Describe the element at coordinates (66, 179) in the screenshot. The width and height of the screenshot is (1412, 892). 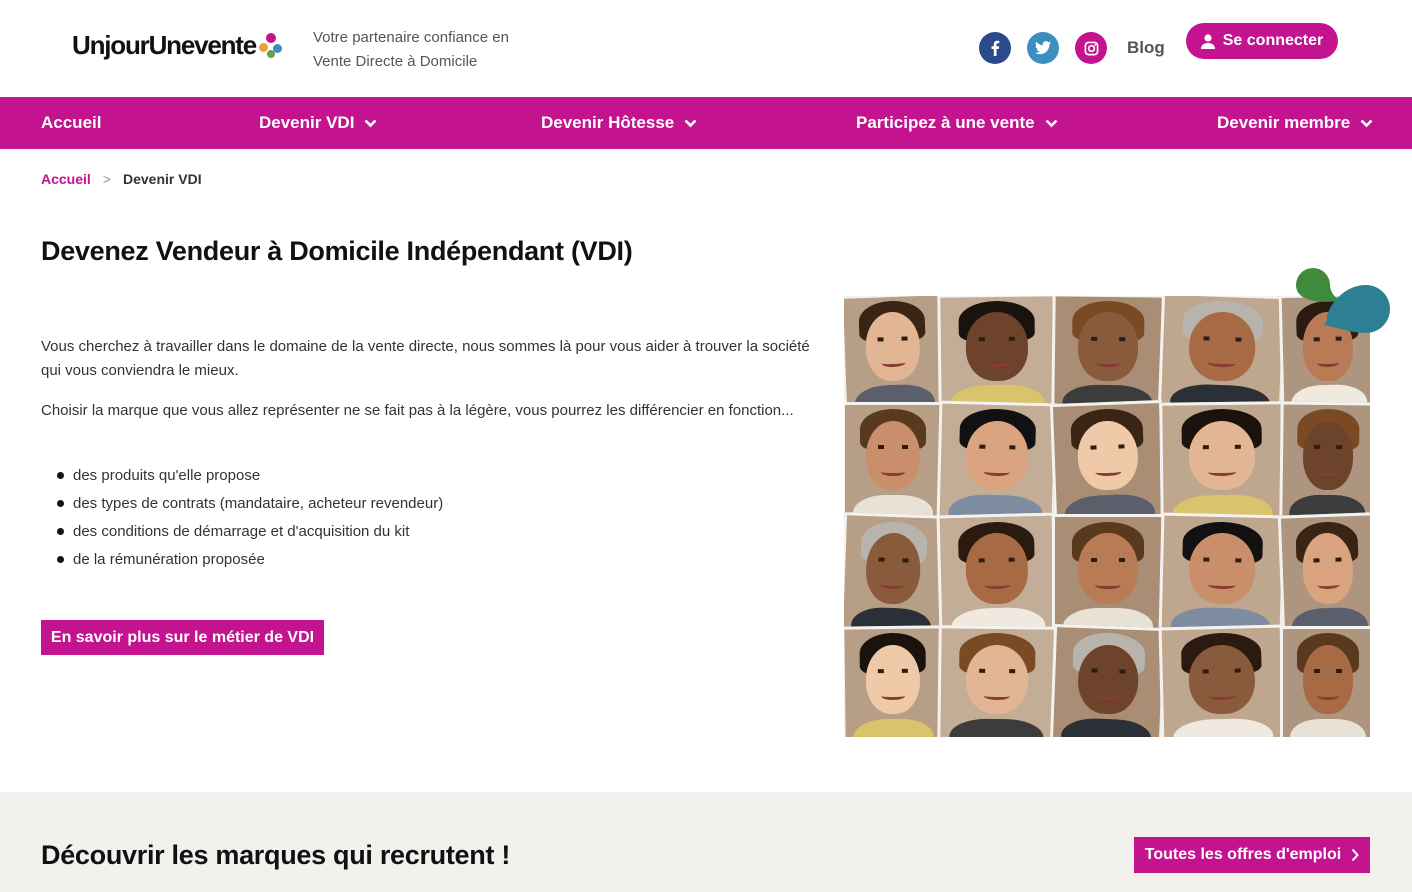
I see `breadcrumb-home-link: Accueil` at that location.